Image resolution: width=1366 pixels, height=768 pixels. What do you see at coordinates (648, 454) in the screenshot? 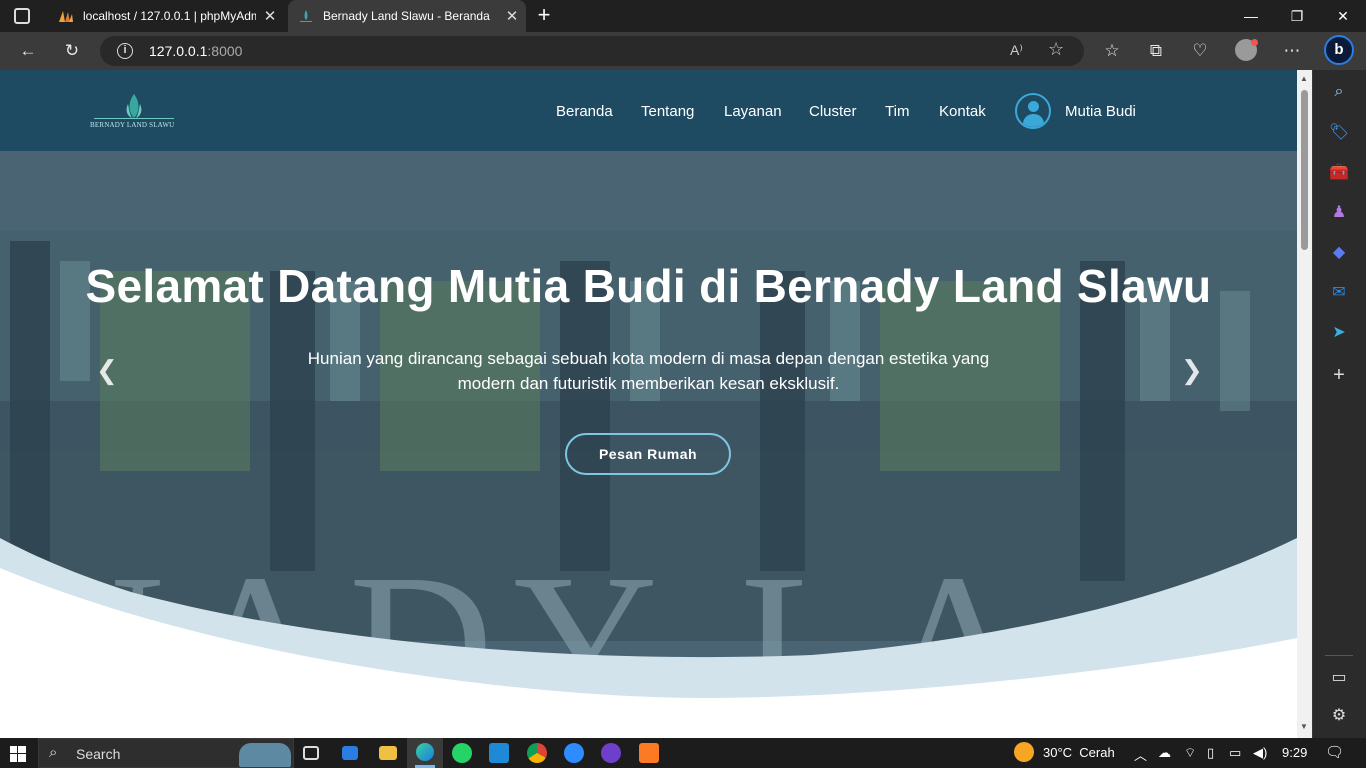
I see `pesan-rumah-button: Pesan Rumah` at bounding box center [648, 454].